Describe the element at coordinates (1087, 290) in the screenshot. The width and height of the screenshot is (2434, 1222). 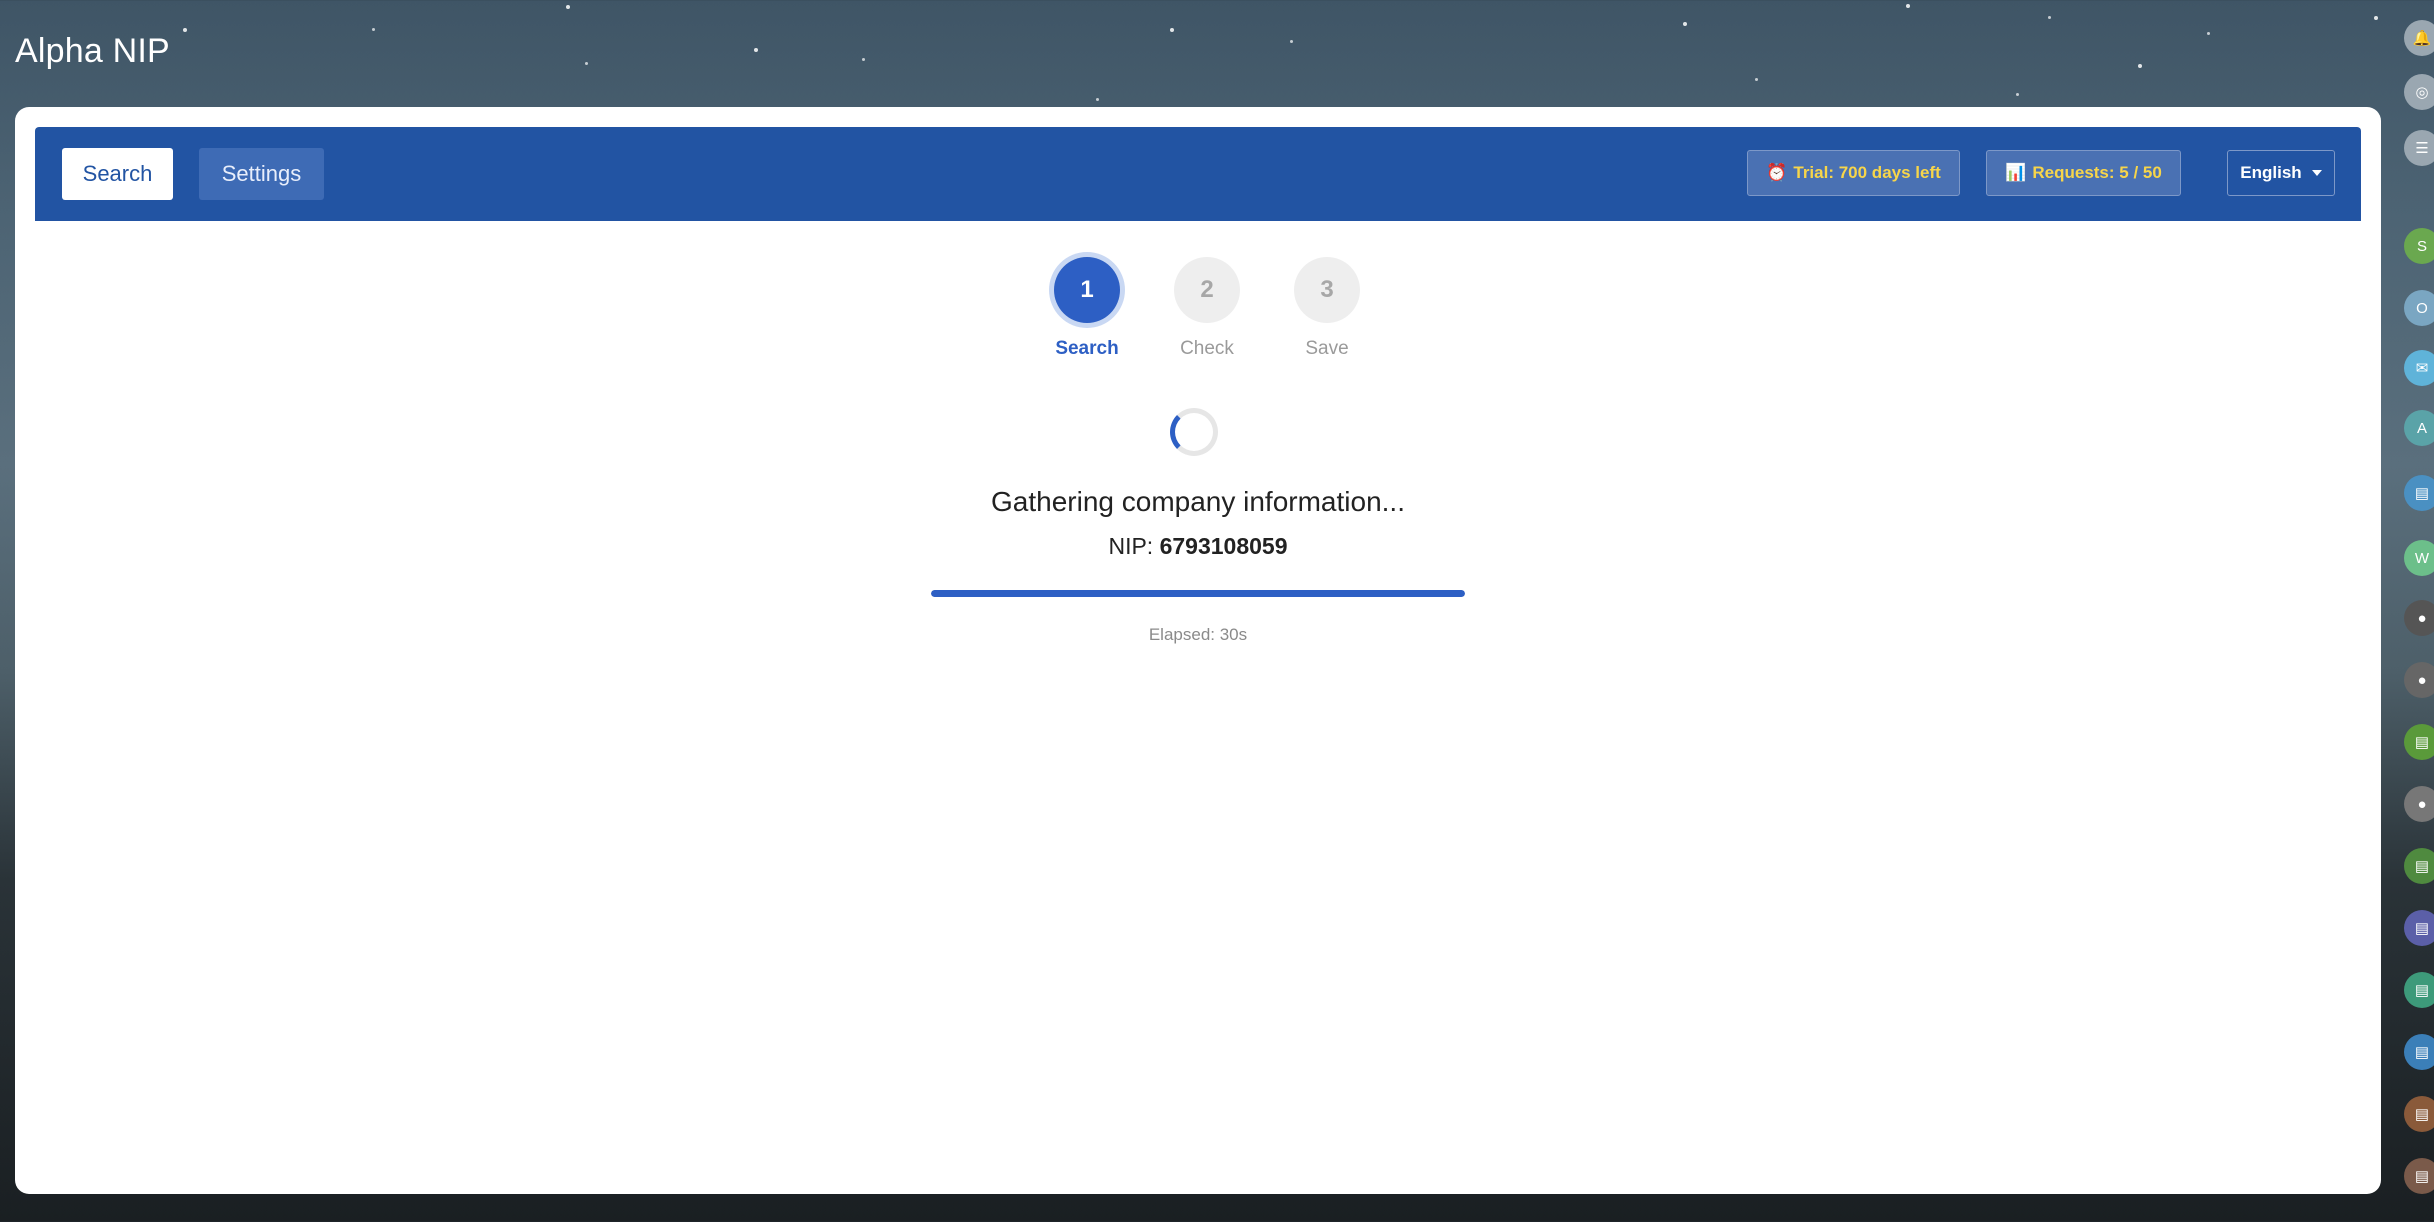
I see `step-circle: 1` at that location.